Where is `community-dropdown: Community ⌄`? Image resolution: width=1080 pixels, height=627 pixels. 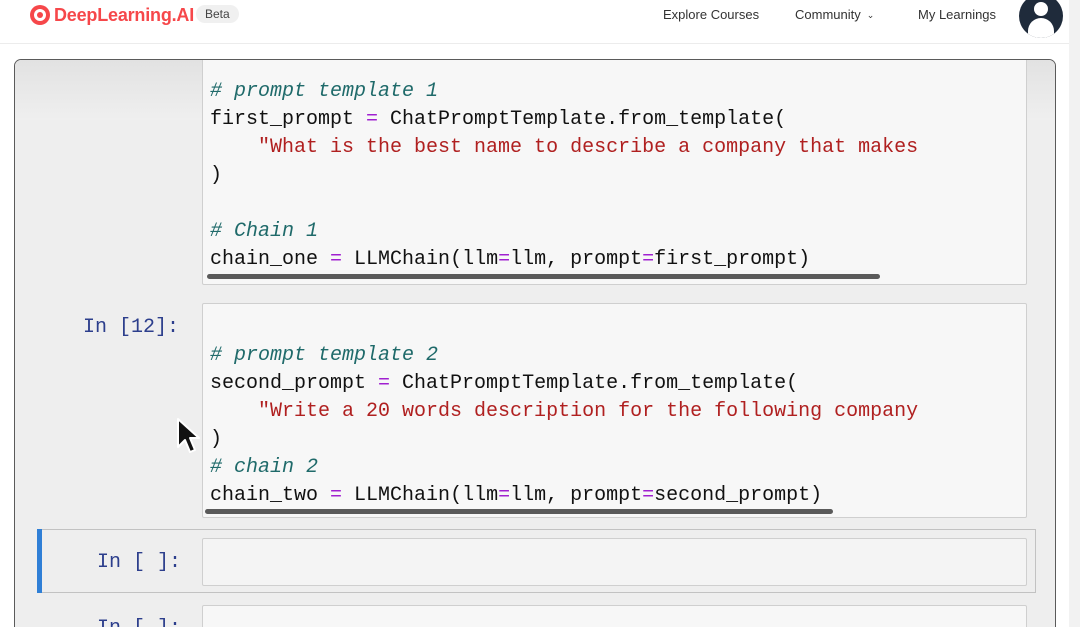
community-dropdown: Community ⌄ is located at coordinates (834, 14).